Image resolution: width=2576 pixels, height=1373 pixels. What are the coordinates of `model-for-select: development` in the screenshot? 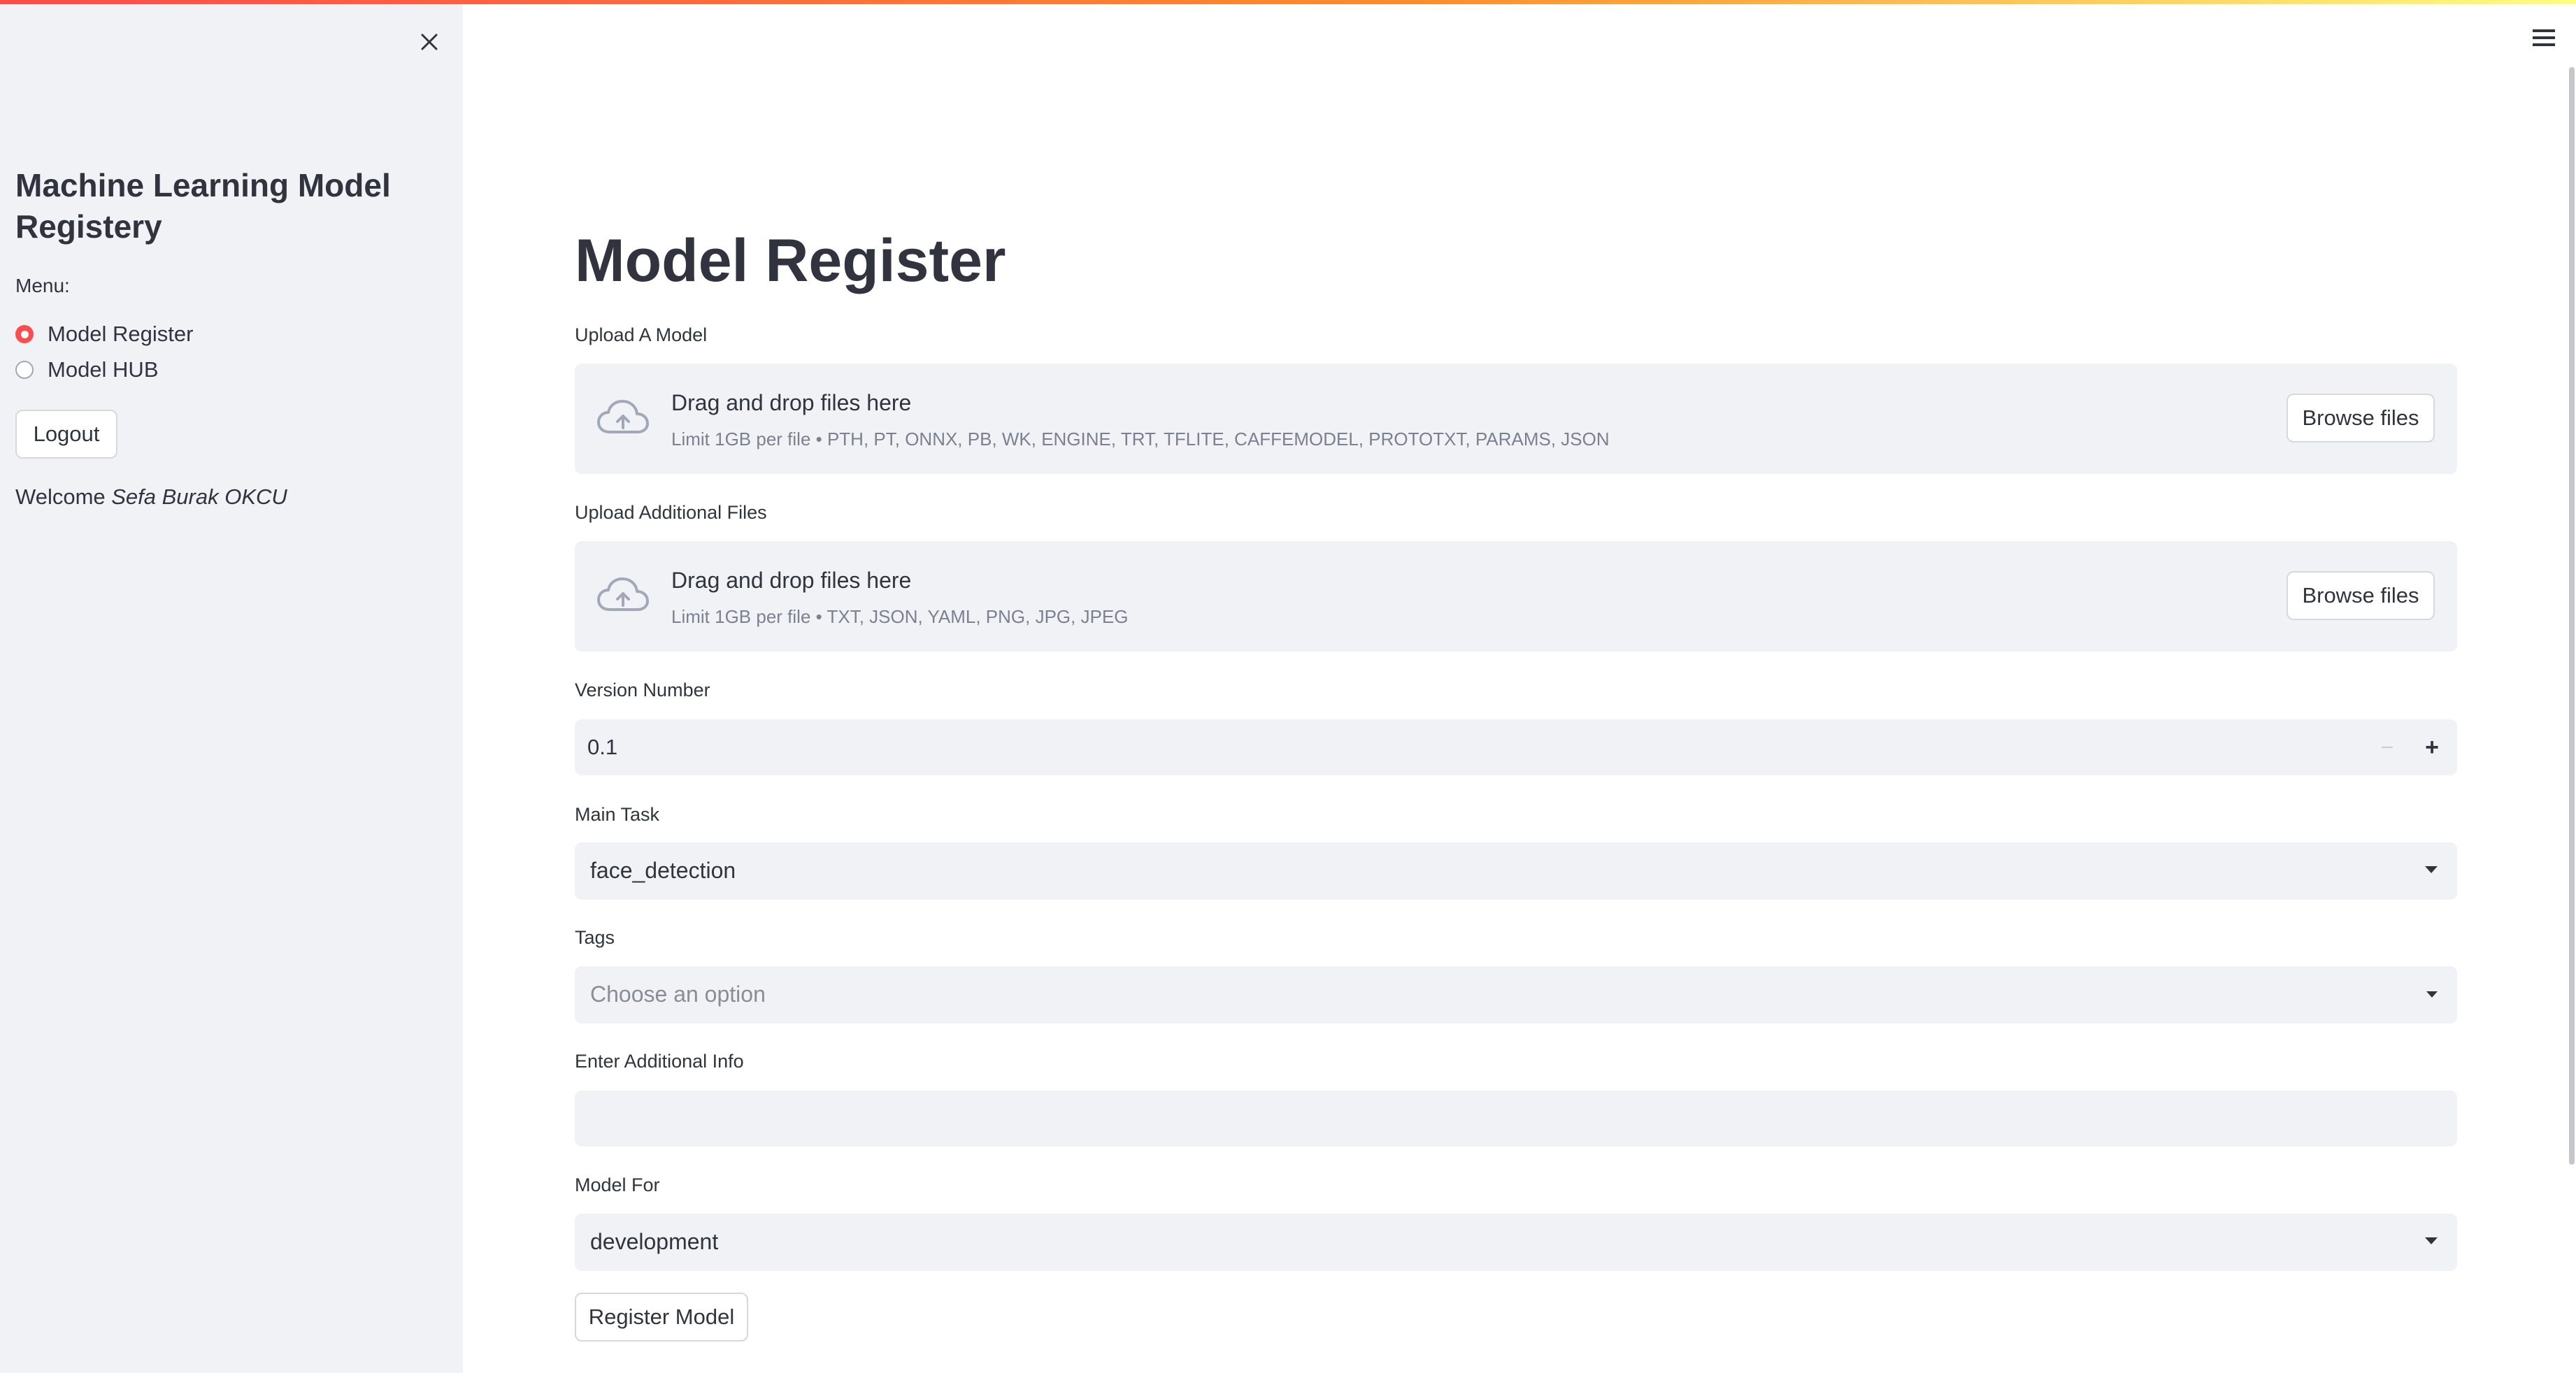 It's located at (1516, 1242).